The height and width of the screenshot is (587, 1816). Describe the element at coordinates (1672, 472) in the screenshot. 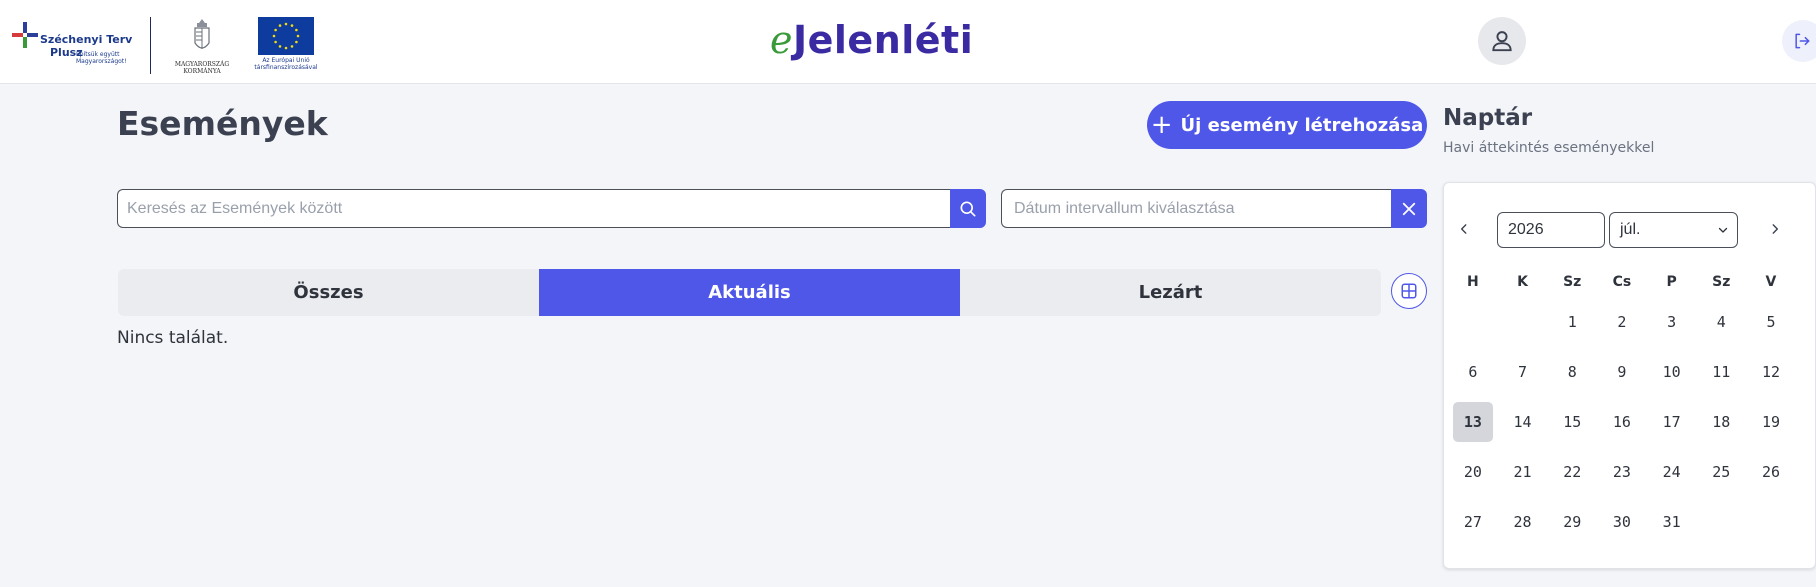

I see `calendar-day: 24` at that location.